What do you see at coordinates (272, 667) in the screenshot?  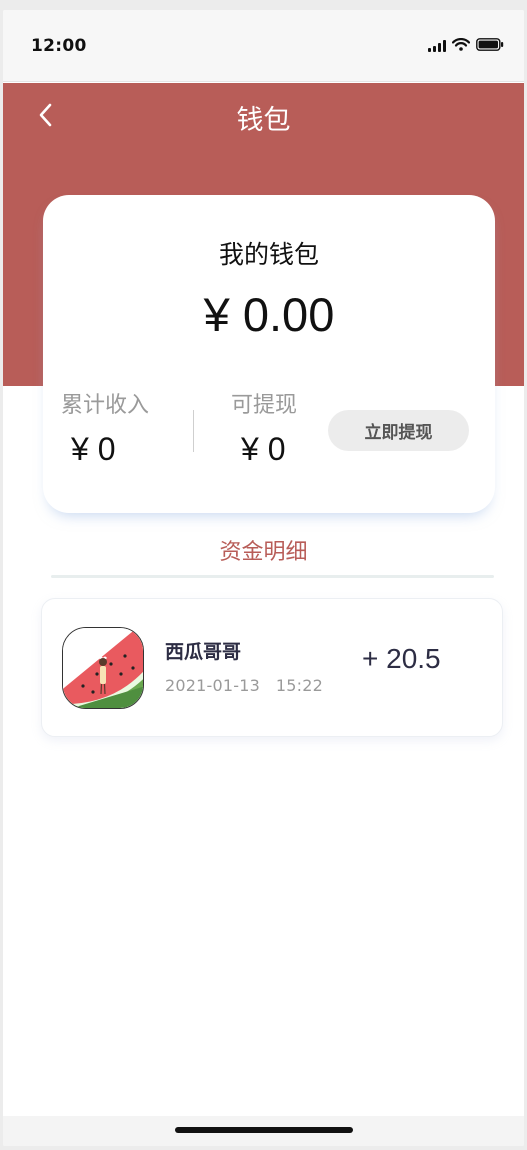 I see `transaction-record: 西瓜哥哥 2021-01-13 15:22 + 20.5` at bounding box center [272, 667].